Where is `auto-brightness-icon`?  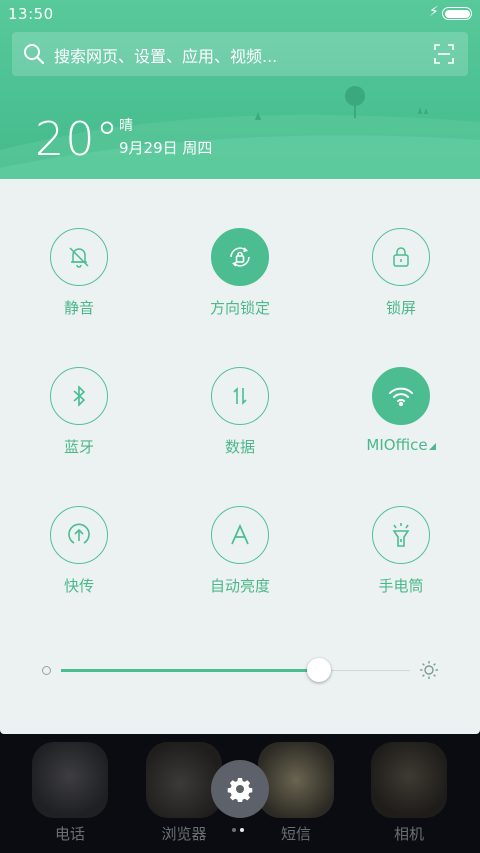 auto-brightness-icon is located at coordinates (240, 535).